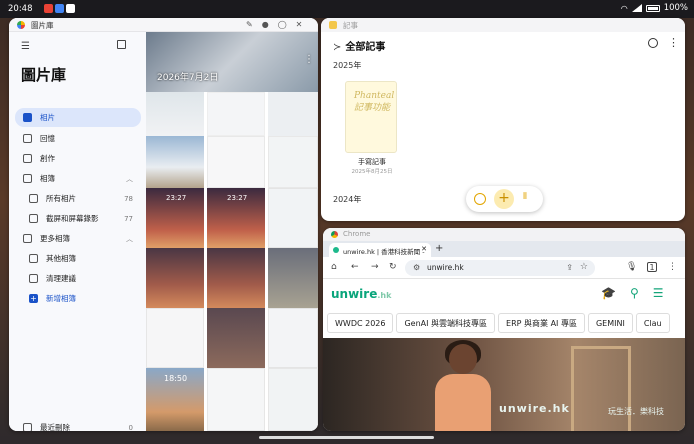 The width and height of the screenshot is (694, 444). Describe the element at coordinates (525, 197) in the screenshot. I see `voice-icon: ⦀` at that location.